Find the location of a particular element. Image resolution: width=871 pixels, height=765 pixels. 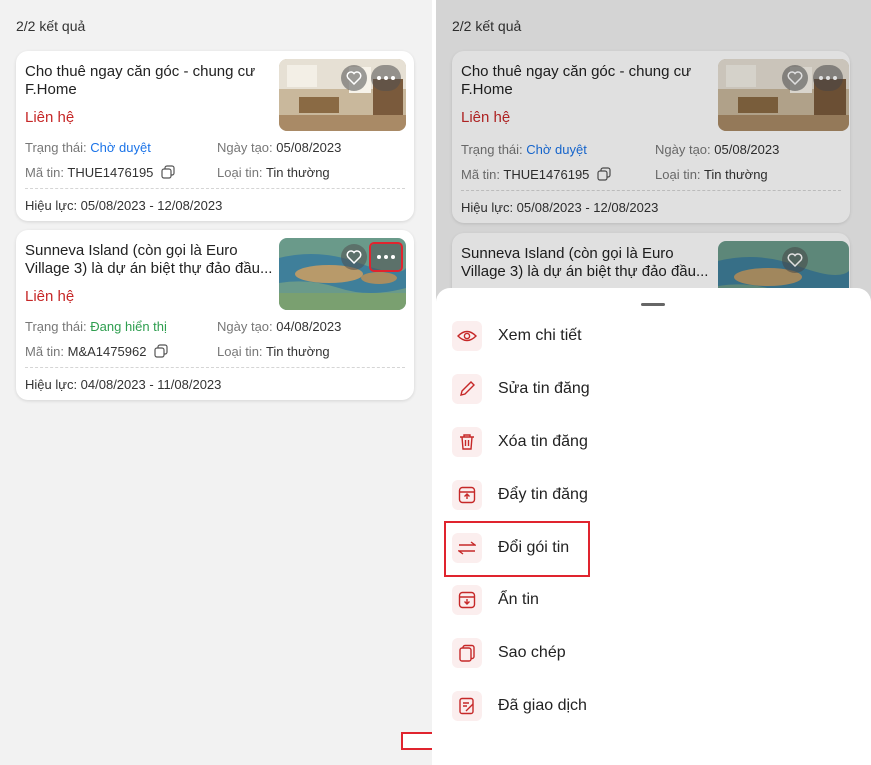

validity-period: Hiệu lực: 04/08/2023 - 11/08/2023 is located at coordinates (123, 384).